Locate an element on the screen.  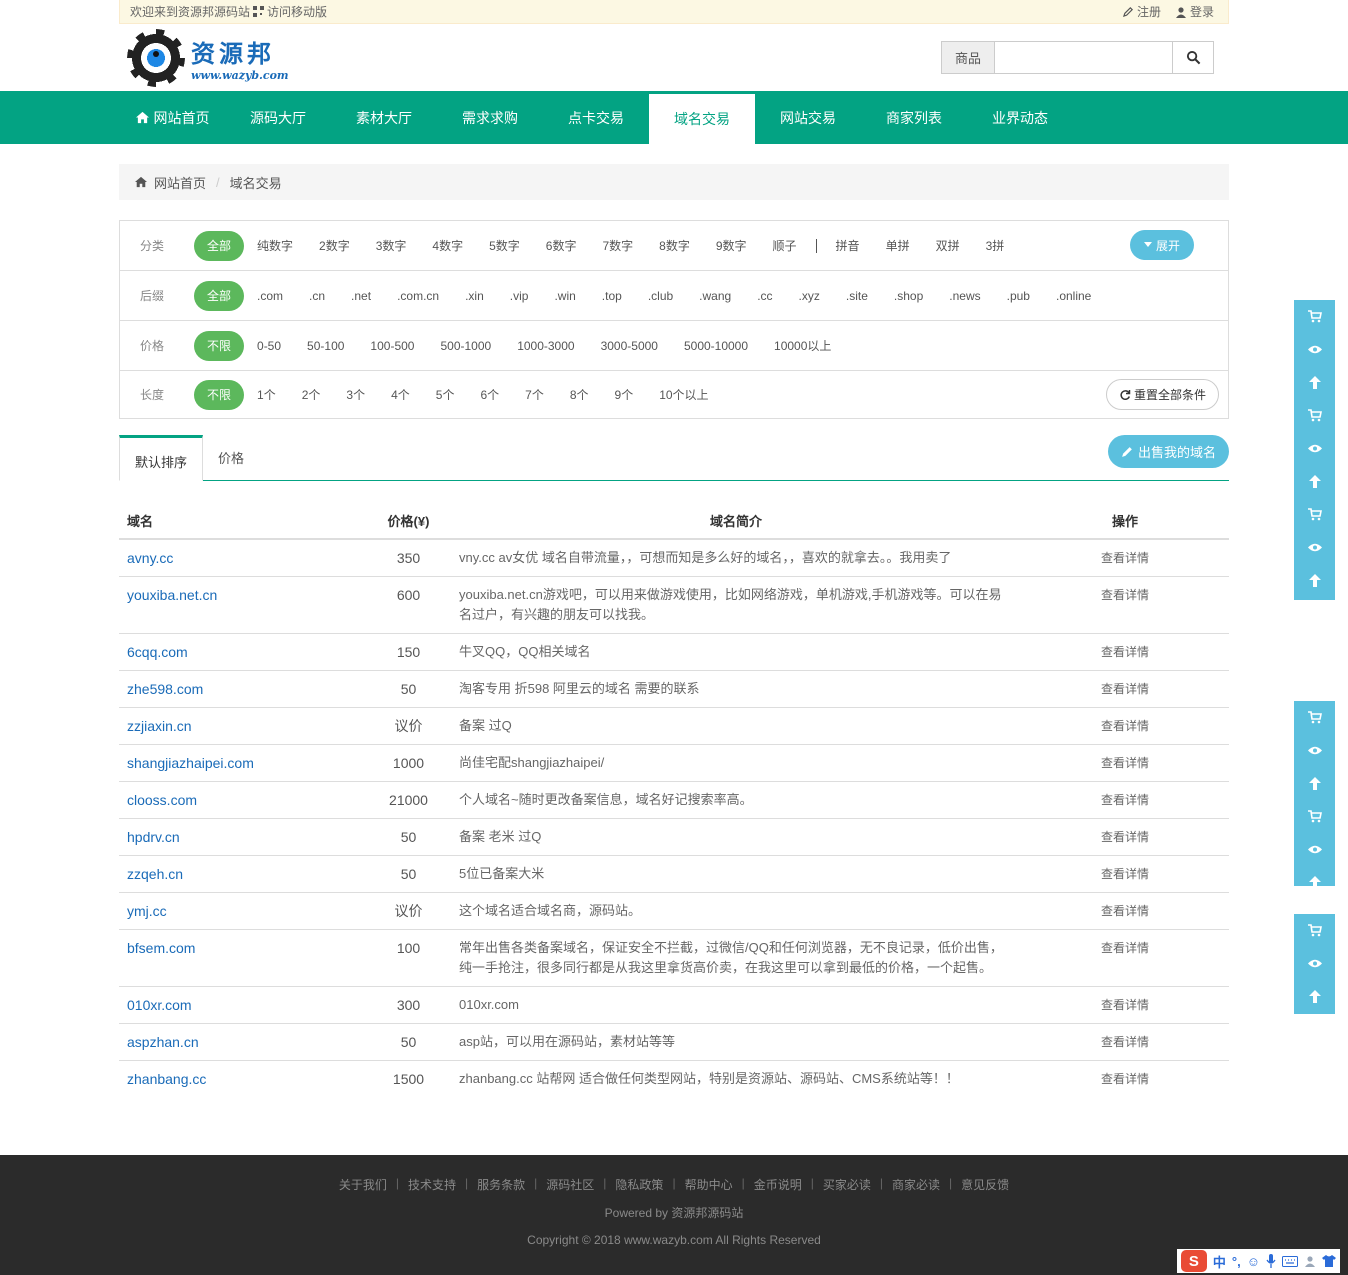
expand-button: 展开 is located at coordinates (1161, 245).